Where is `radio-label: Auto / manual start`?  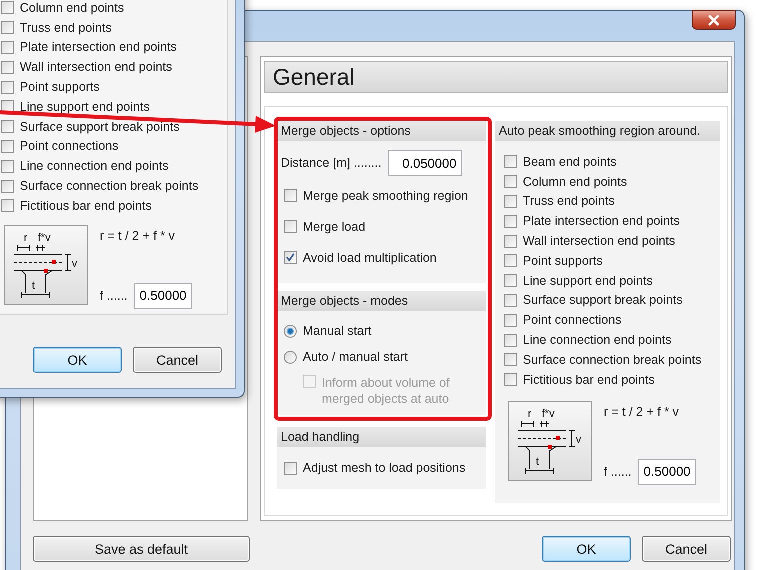 radio-label: Auto / manual start is located at coordinates (355, 357).